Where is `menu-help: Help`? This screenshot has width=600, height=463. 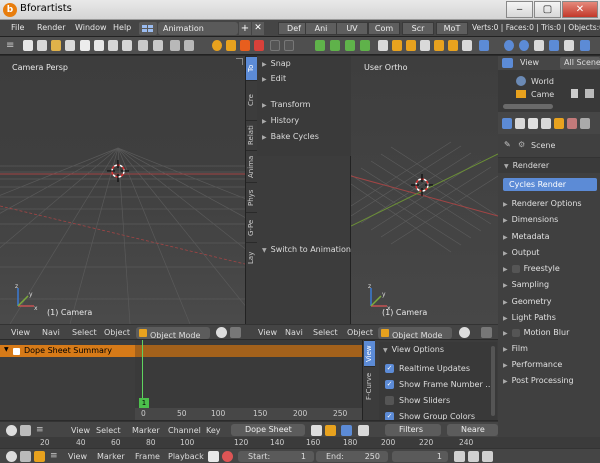
menu-help: Help is located at coordinates (122, 27).